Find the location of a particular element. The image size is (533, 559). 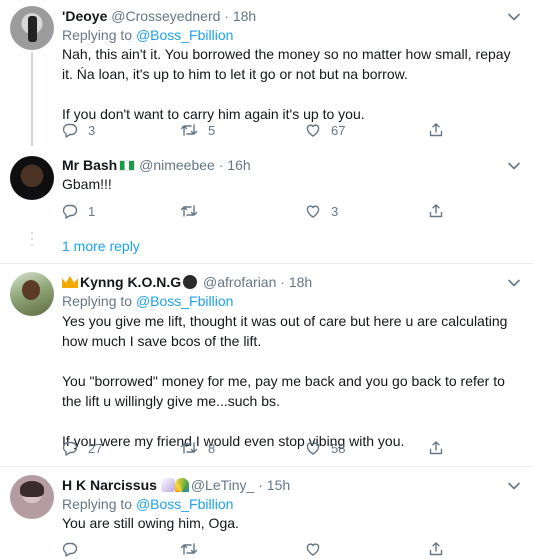

tweet-header: Kynng K.O.N.G @afrofarian · 18h is located at coordinates (187, 282).